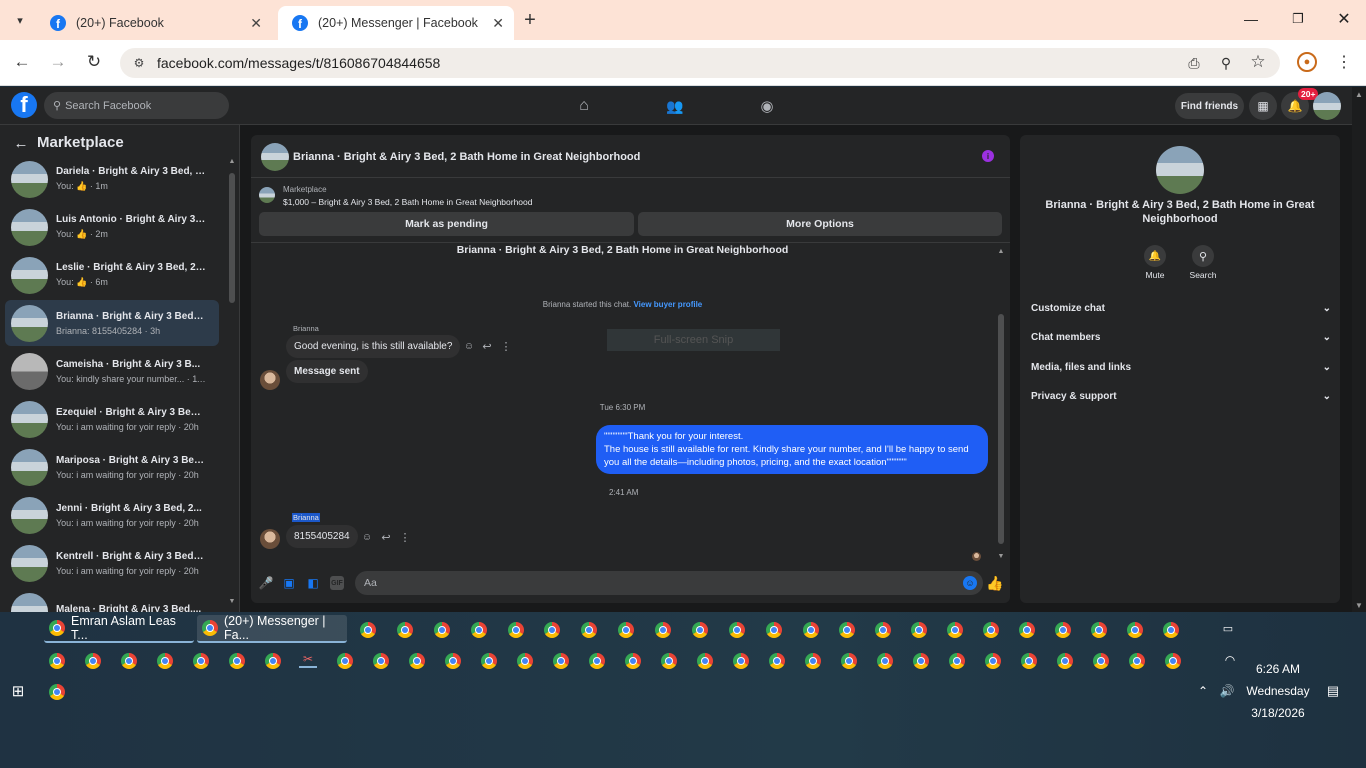  I want to click on incoming-message: Message sent, so click(327, 371).